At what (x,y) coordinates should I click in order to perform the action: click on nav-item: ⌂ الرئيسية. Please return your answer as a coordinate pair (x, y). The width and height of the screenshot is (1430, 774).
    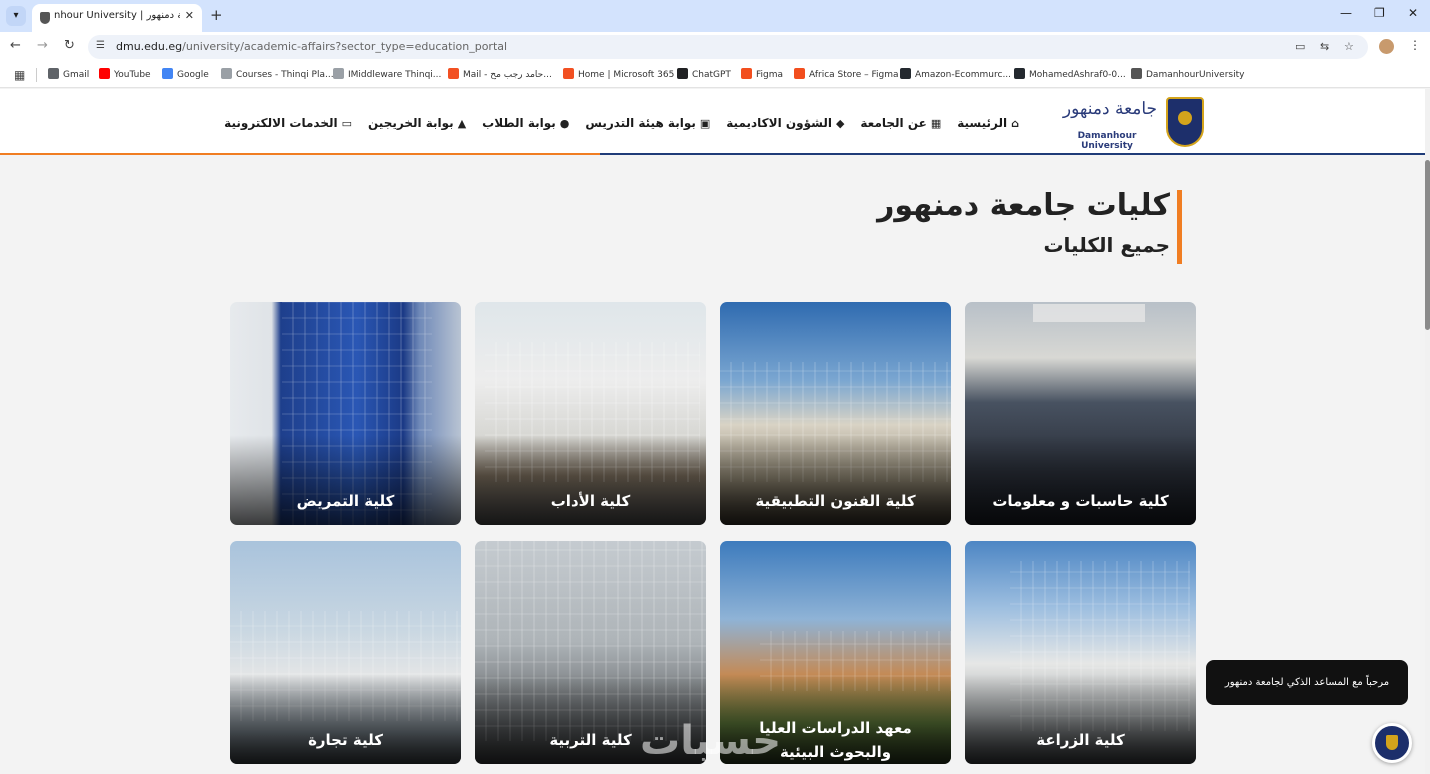
    Looking at the image, I should click on (988, 123).